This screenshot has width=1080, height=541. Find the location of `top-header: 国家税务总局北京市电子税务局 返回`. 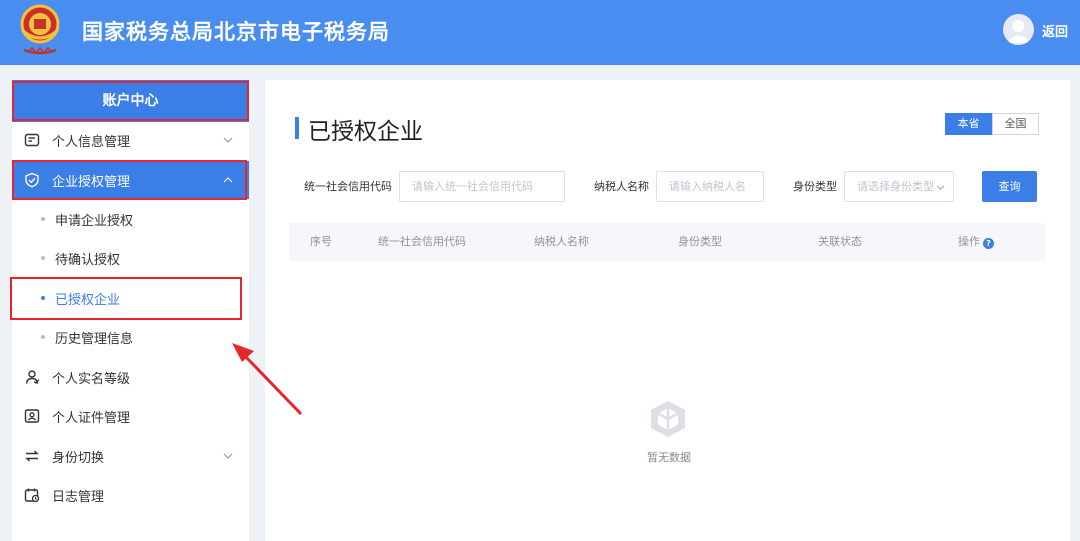

top-header: 国家税务总局北京市电子税务局 返回 is located at coordinates (540, 32).